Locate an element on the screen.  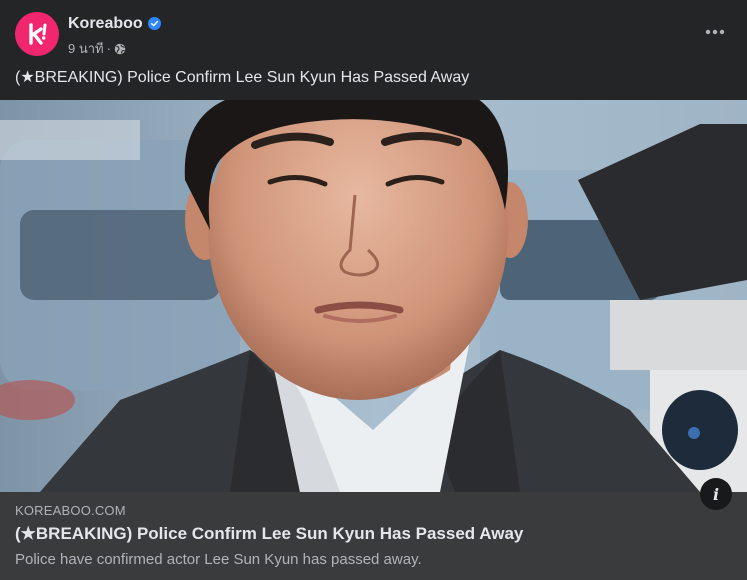
globe-icon is located at coordinates (120, 49).